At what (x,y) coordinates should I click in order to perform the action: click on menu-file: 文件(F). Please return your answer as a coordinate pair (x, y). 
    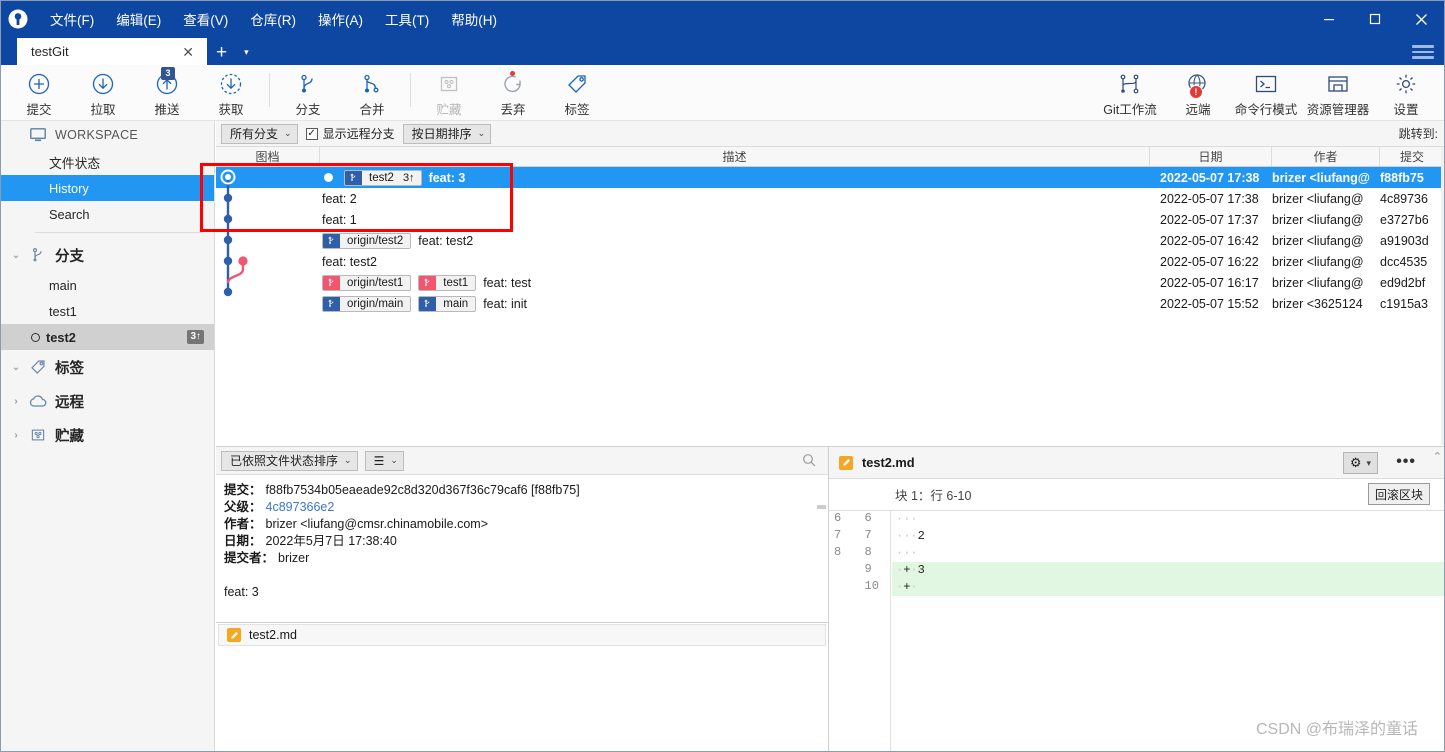
    Looking at the image, I should click on (72, 19).